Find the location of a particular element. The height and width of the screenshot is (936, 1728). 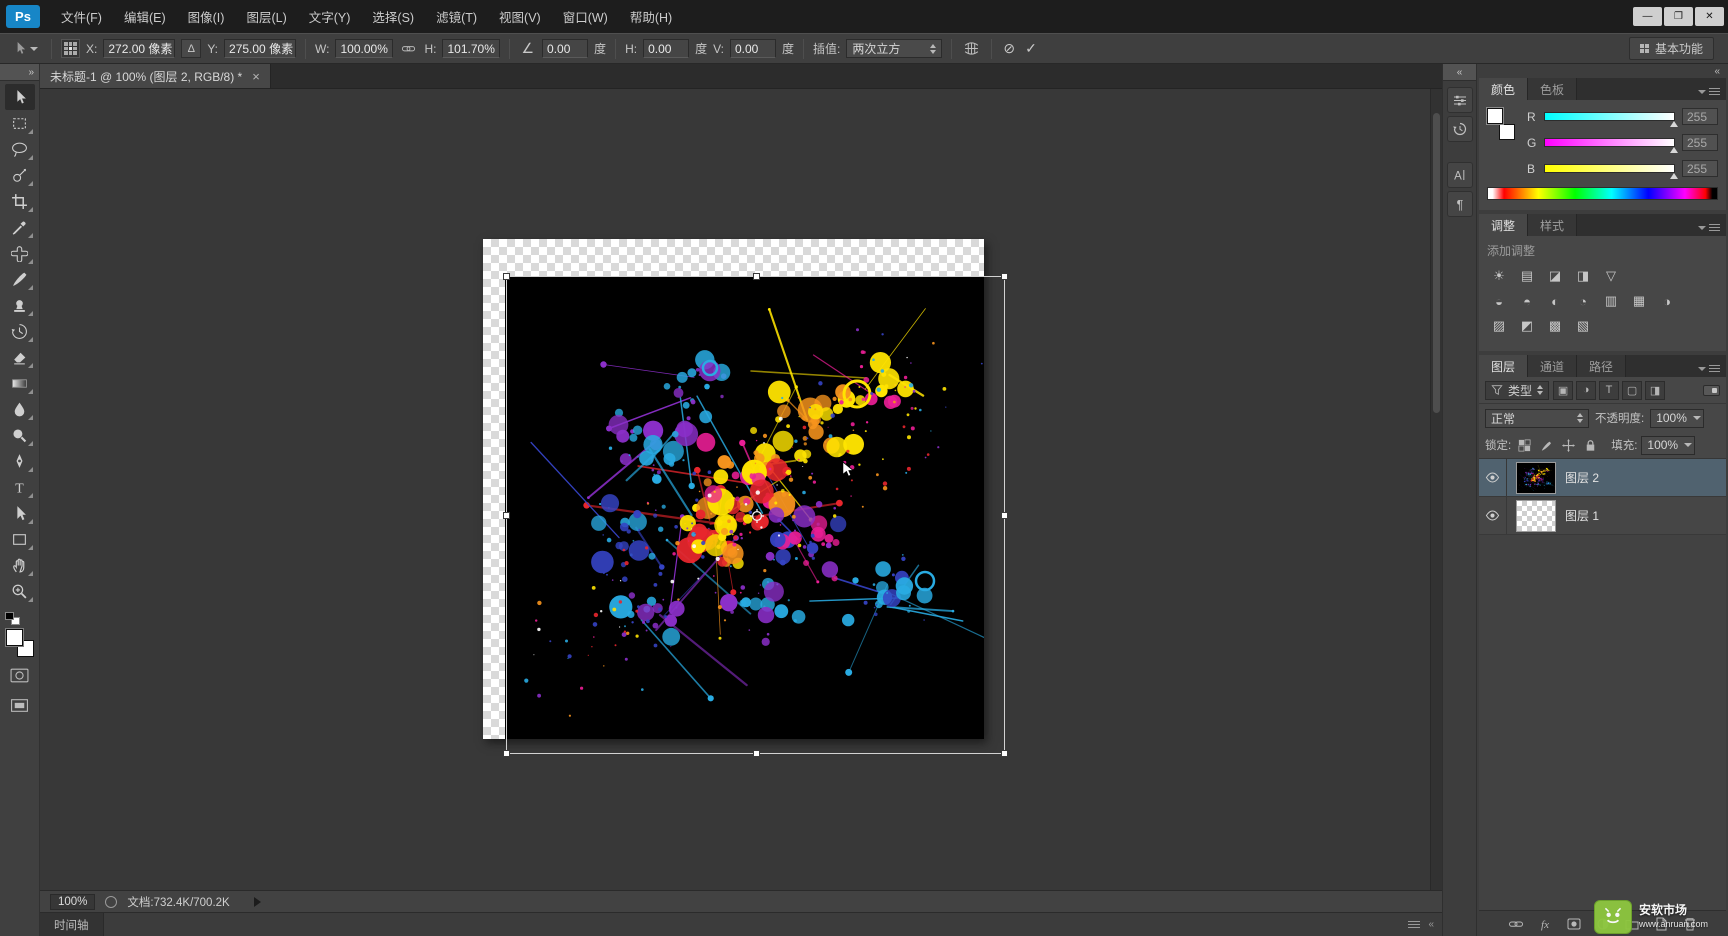

black-white-icon: ◐ is located at coordinates (1555, 301).